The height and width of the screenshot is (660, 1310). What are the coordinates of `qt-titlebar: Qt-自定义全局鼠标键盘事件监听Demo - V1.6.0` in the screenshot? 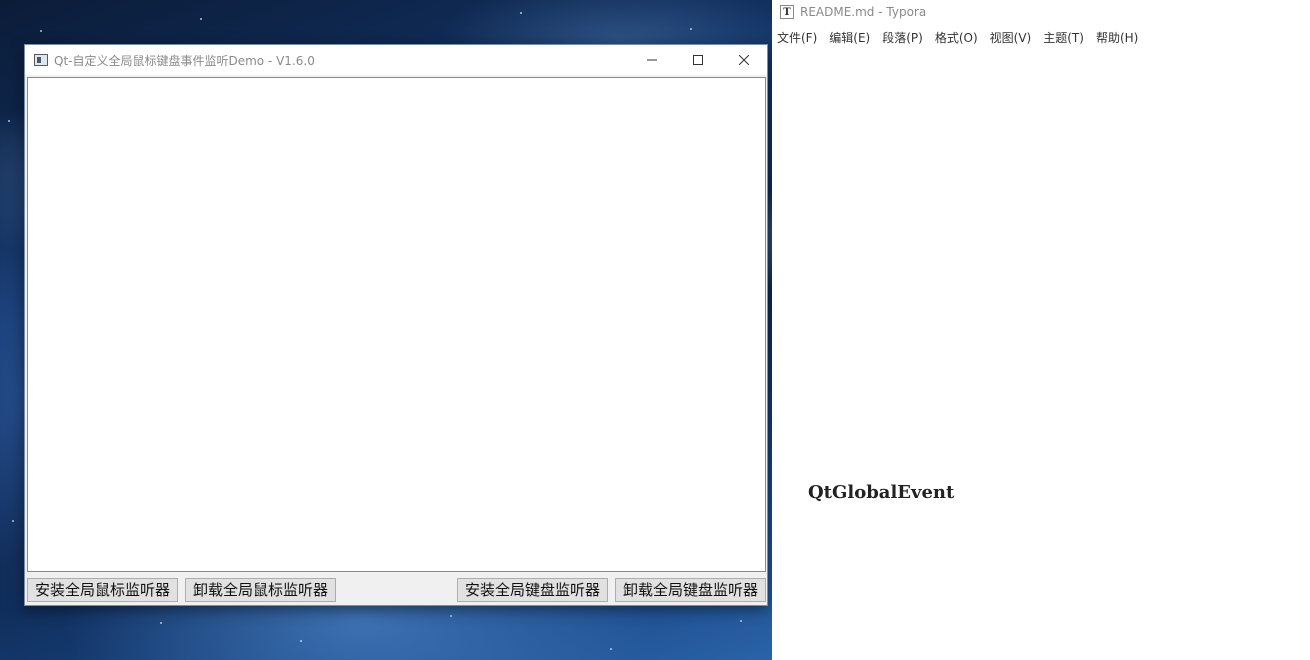 It's located at (396, 60).